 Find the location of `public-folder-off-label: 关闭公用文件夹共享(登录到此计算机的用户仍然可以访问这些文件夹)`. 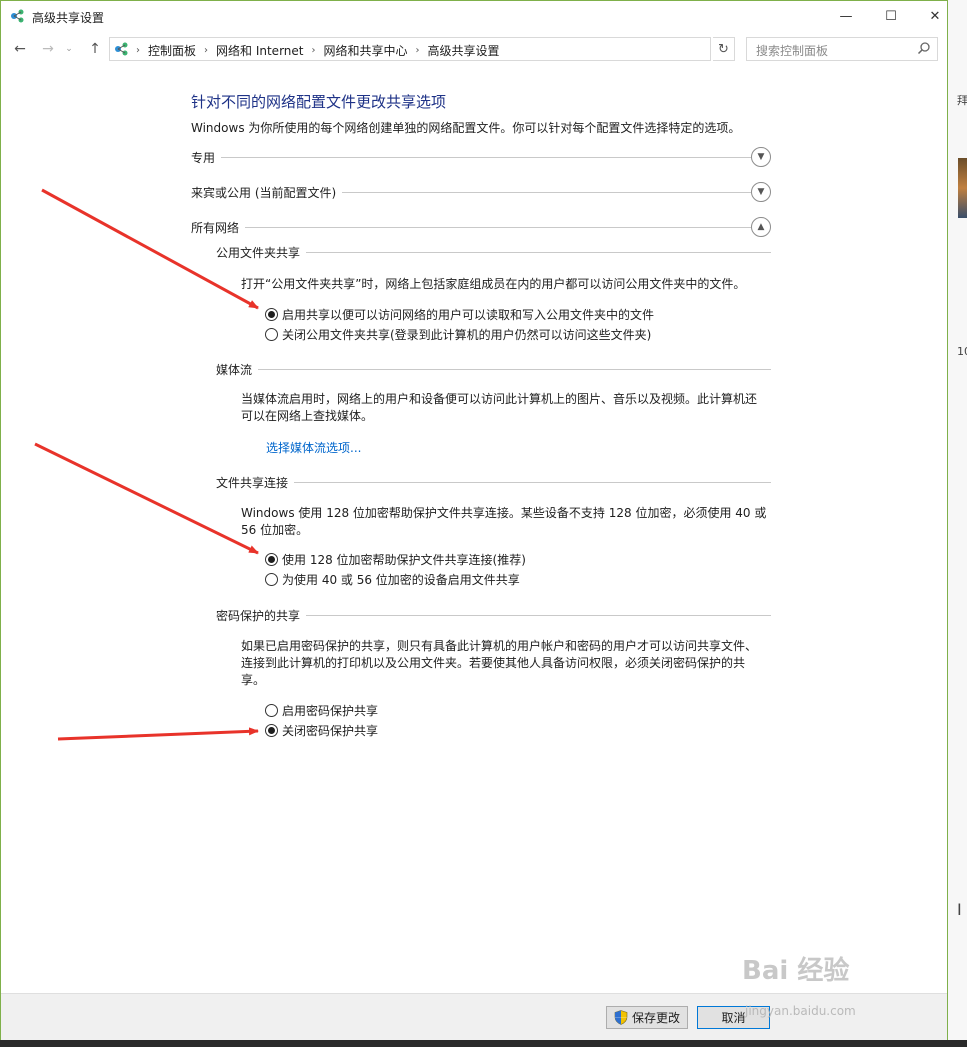

public-folder-off-label: 关闭公用文件夹共享(登录到此计算机的用户仍然可以访问这些文件夹) is located at coordinates (466, 334).